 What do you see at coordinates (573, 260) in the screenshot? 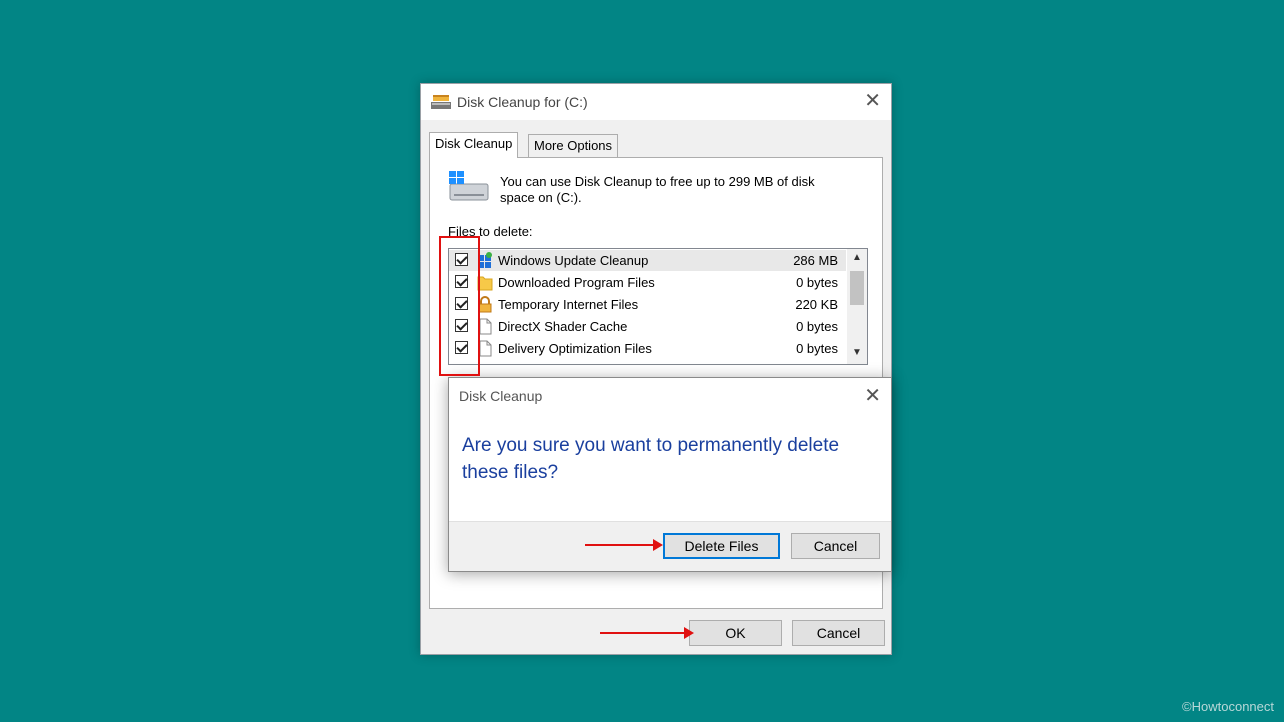
I see `file-name: Windows Update Cleanup` at bounding box center [573, 260].